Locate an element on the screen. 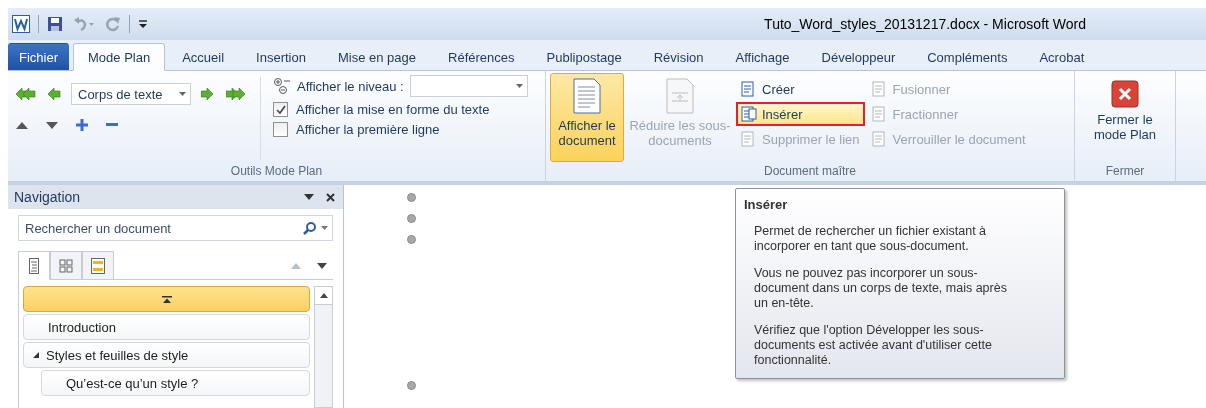 This screenshot has width=1206, height=408. show-level-icon is located at coordinates (282, 86).